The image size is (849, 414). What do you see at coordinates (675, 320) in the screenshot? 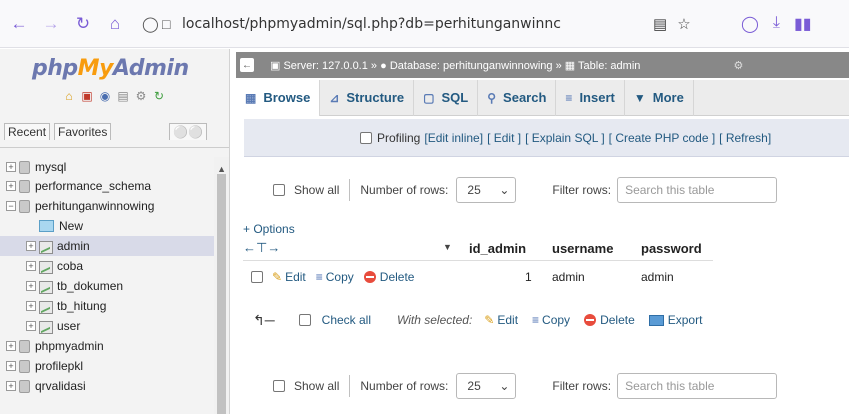
I see `bulk-export-button: Export` at bounding box center [675, 320].